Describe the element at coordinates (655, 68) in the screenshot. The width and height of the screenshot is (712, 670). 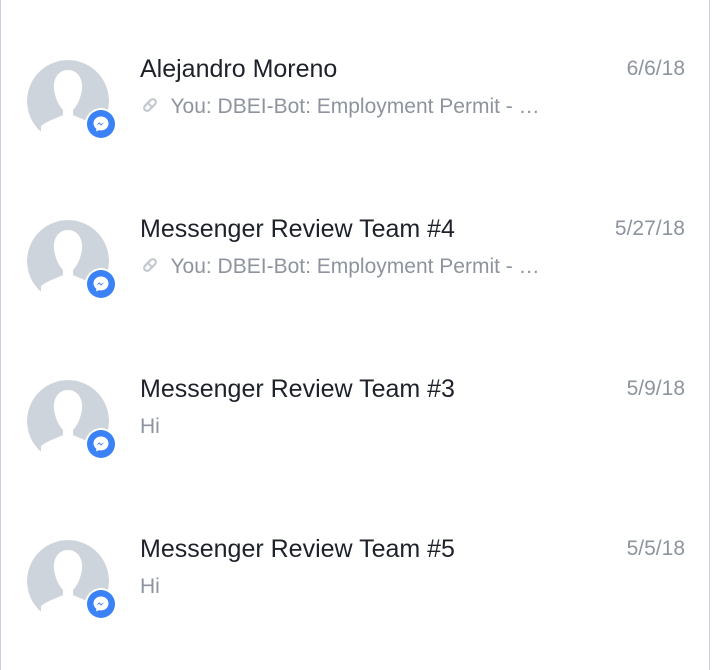
I see `thread-date: 6/6/18` at that location.